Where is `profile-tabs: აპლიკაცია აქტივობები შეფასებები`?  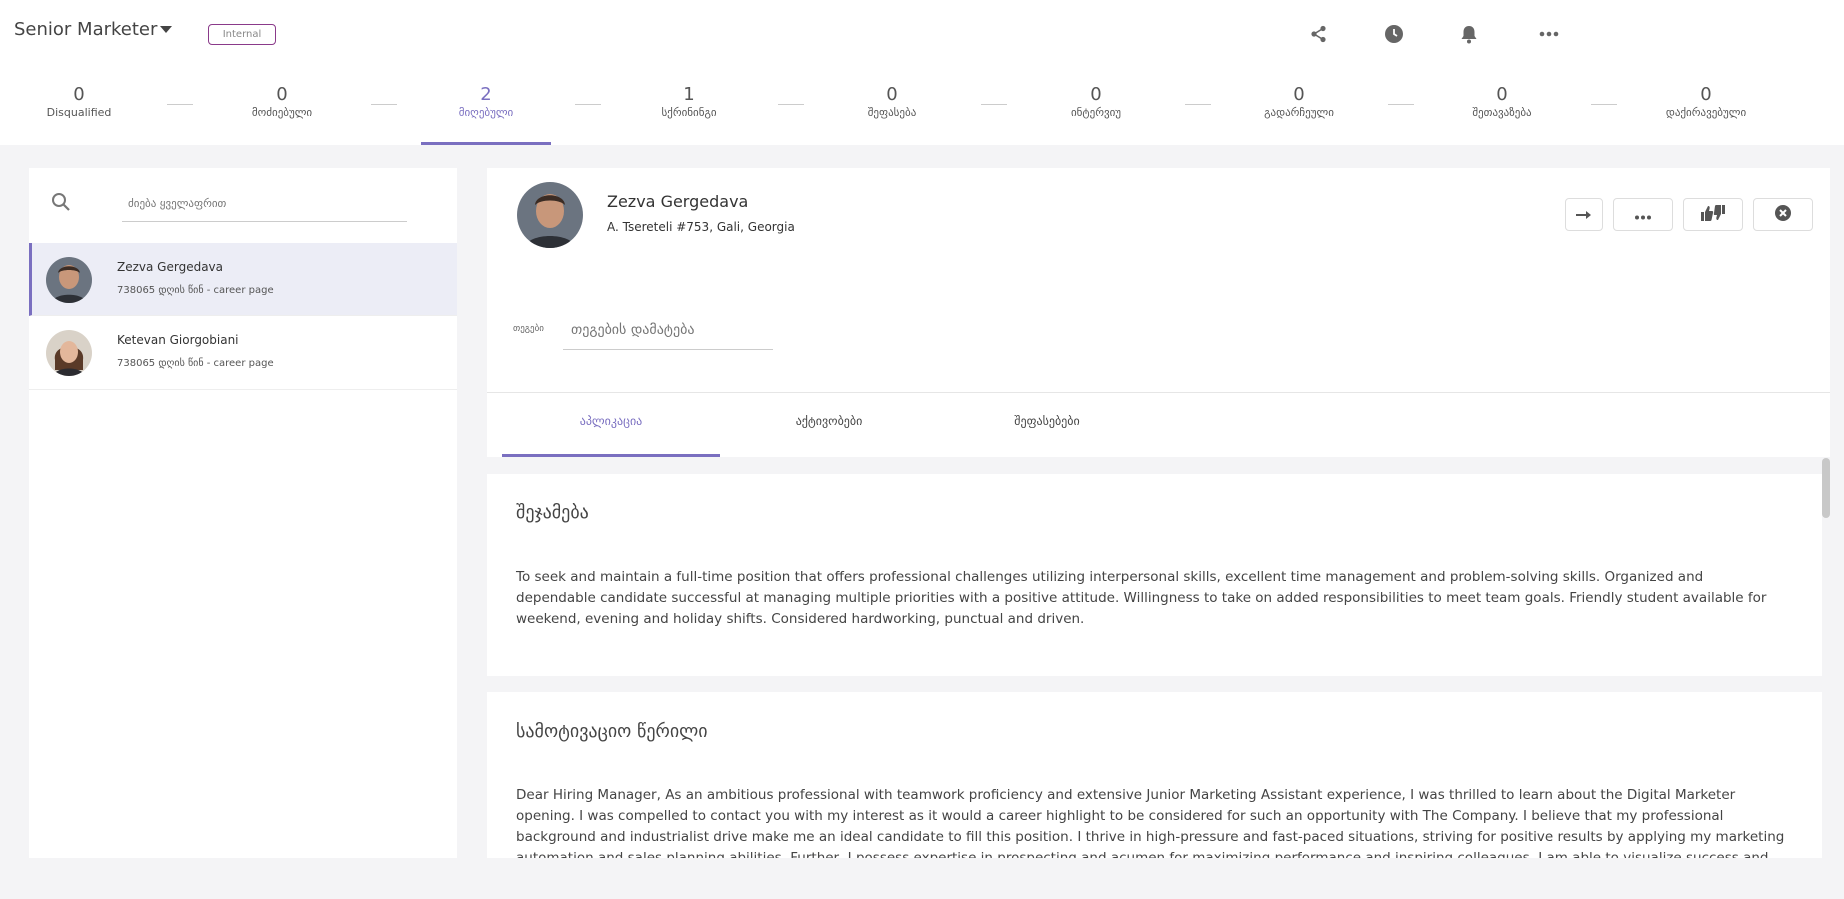 profile-tabs: აპლიკაცია აქტივობები შეფასებები is located at coordinates (1158, 425).